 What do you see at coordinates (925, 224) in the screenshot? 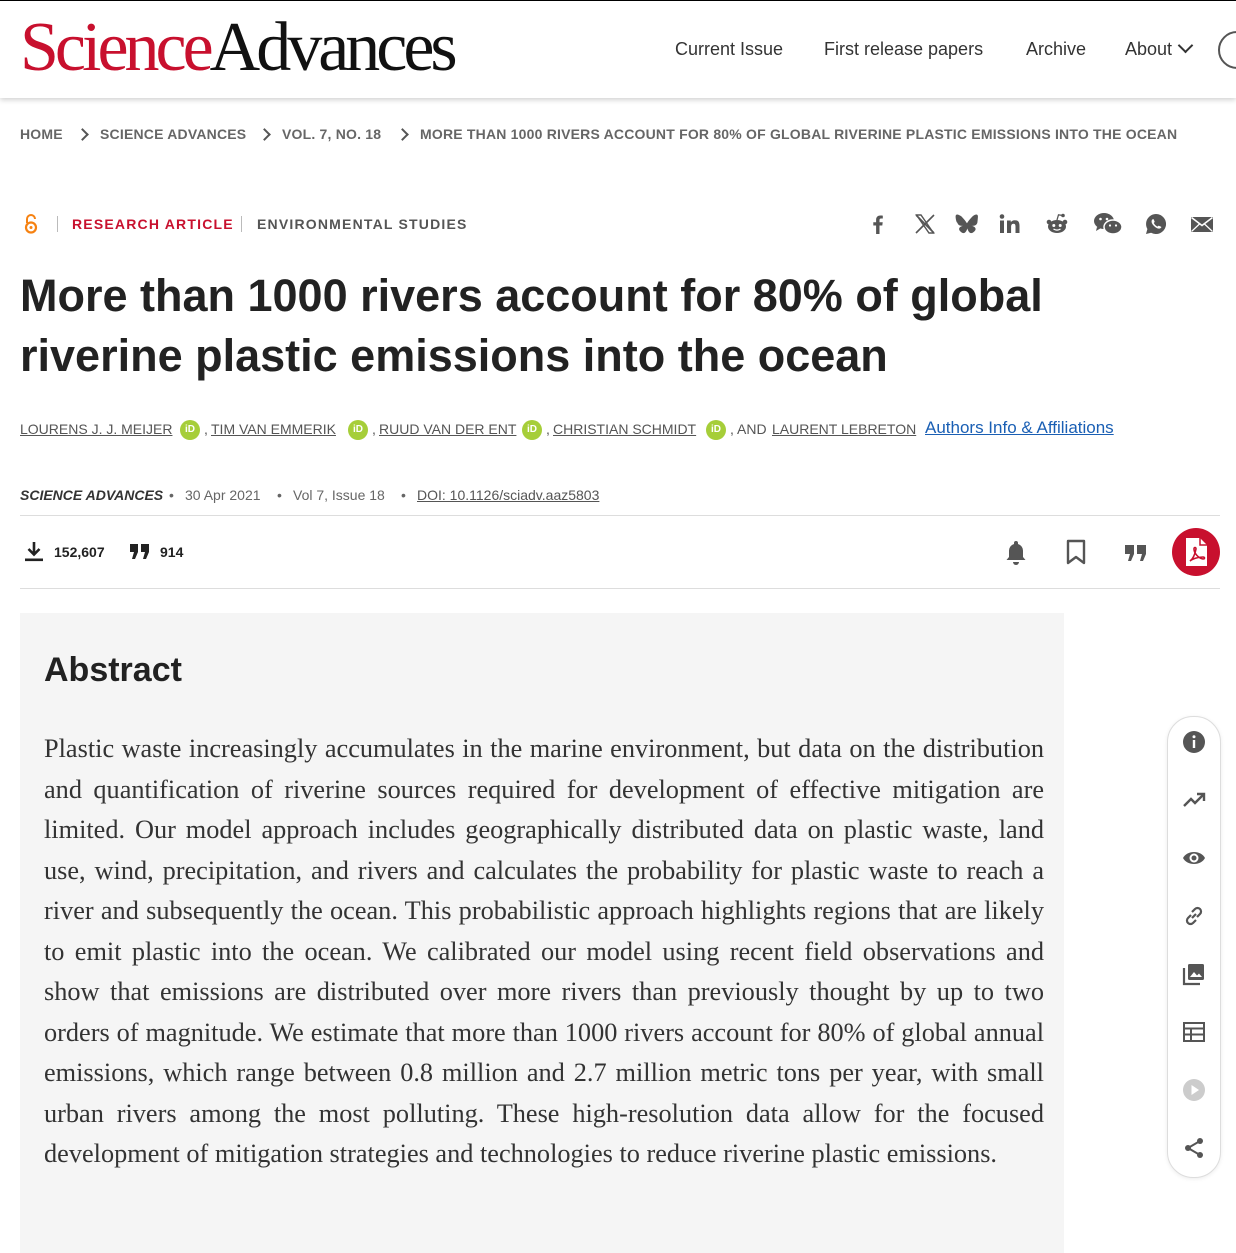
I see `x-twitter-icon` at bounding box center [925, 224].